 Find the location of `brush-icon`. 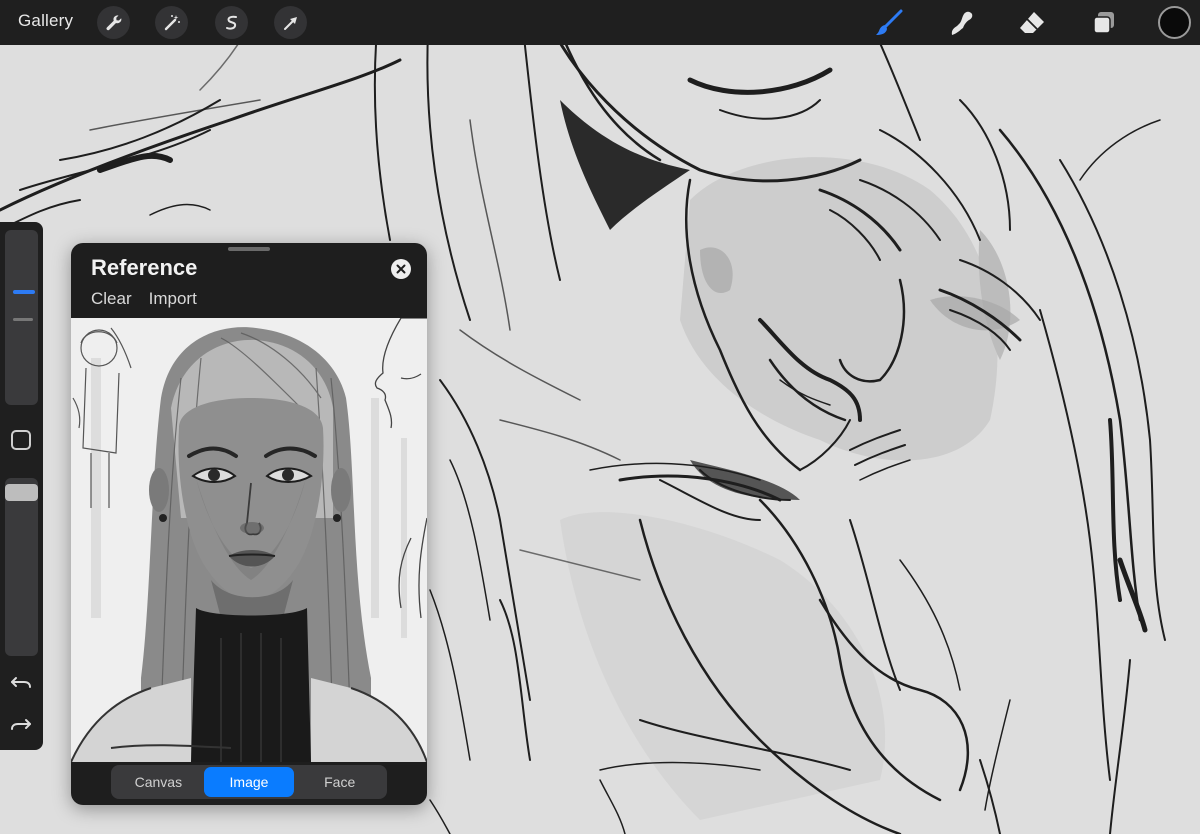

brush-icon is located at coordinates (889, 22).